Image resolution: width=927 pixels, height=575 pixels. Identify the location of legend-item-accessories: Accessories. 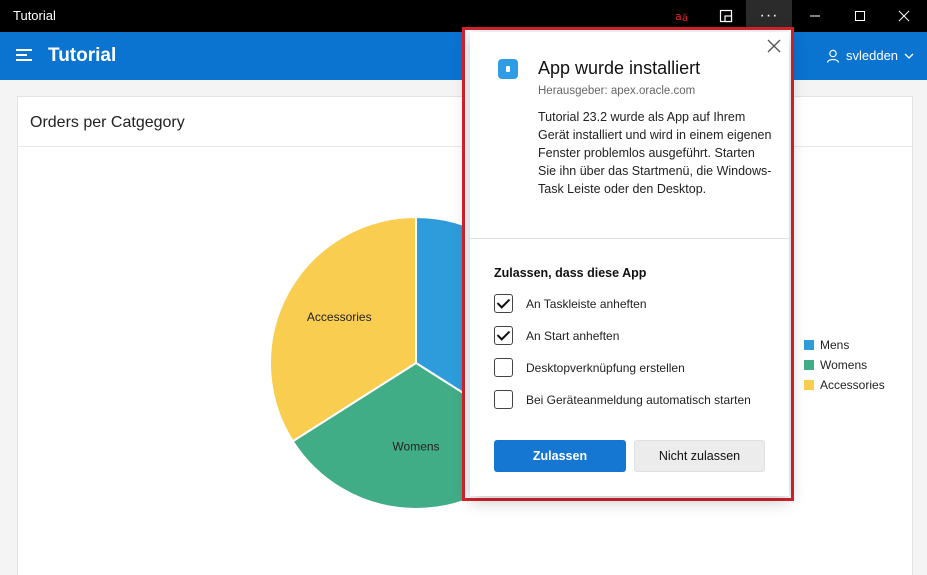
(844, 385).